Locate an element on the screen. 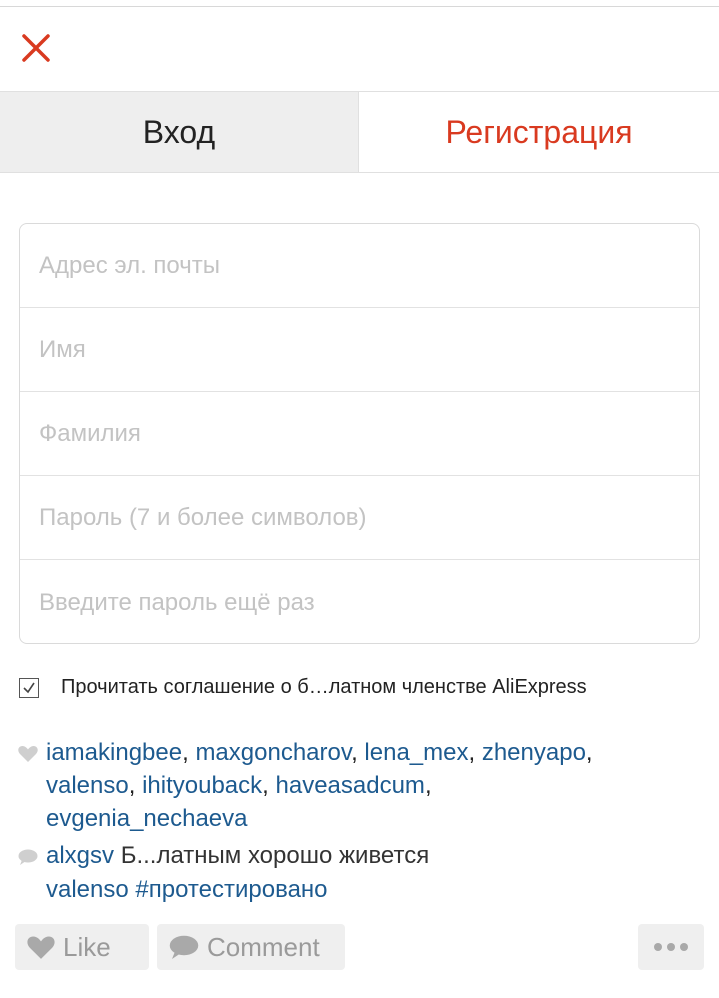  password-confirm-field-row is located at coordinates (359, 601).